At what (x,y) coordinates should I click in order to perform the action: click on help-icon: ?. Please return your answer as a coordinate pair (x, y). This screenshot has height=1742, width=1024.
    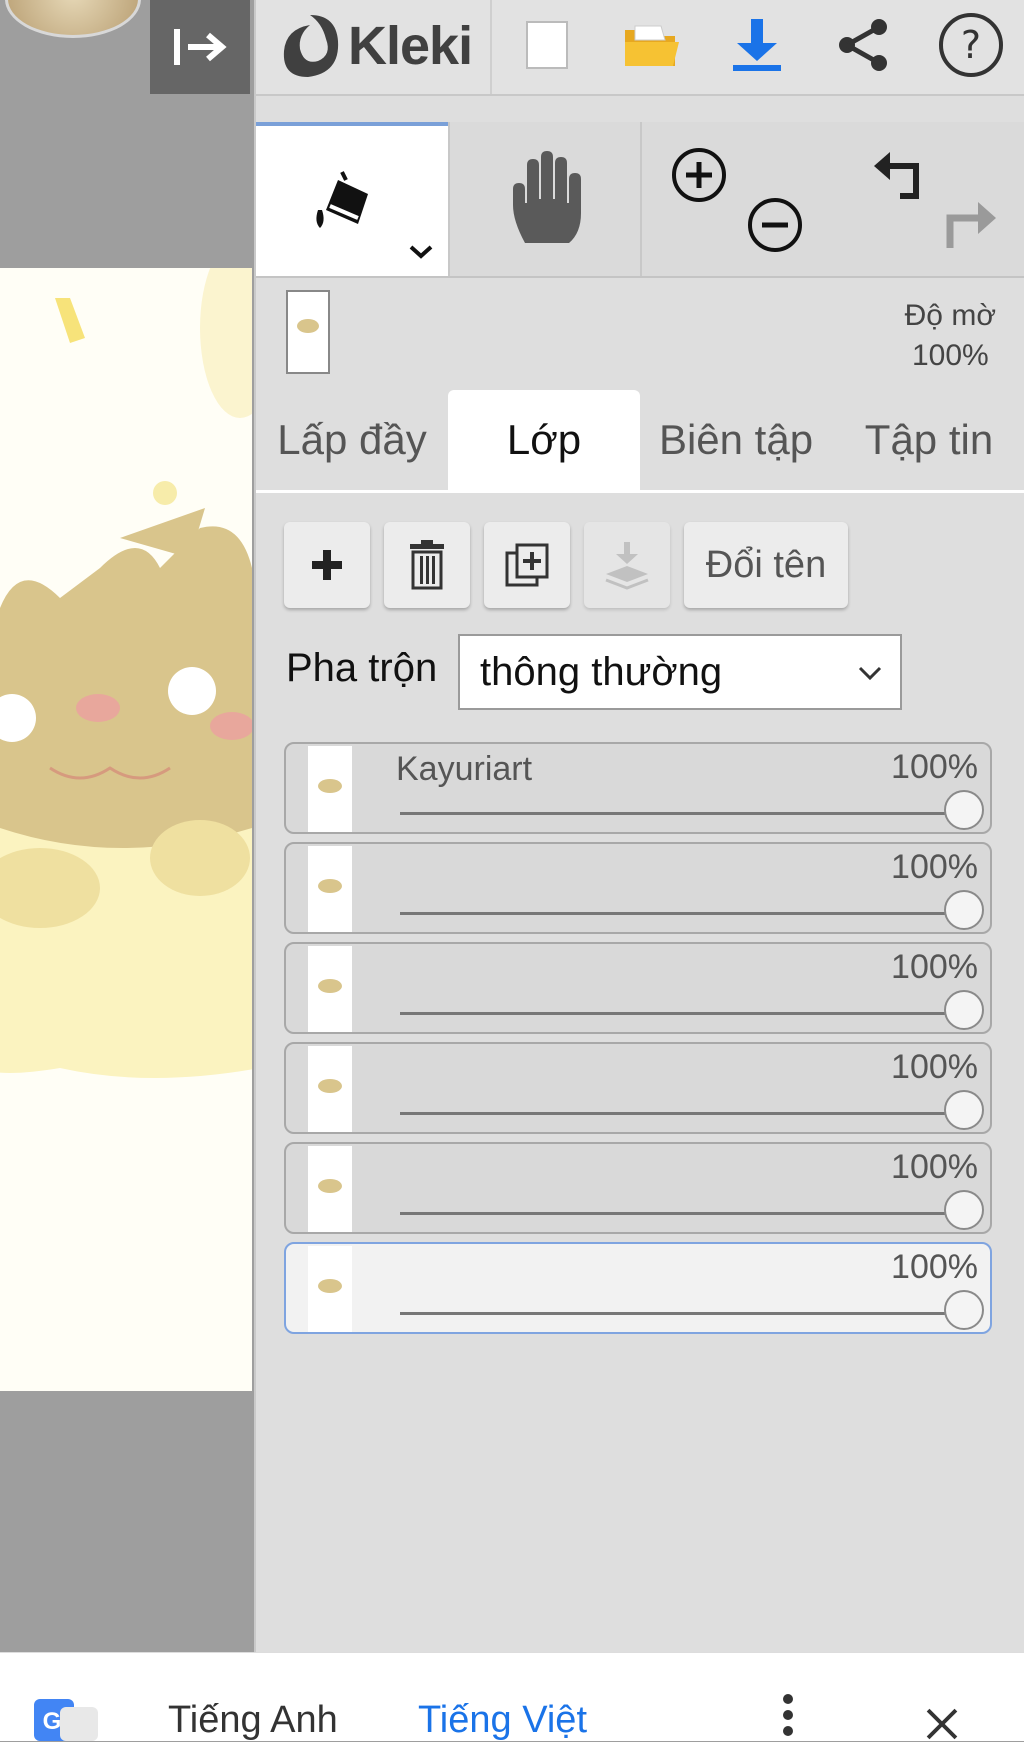
    Looking at the image, I should click on (971, 45).